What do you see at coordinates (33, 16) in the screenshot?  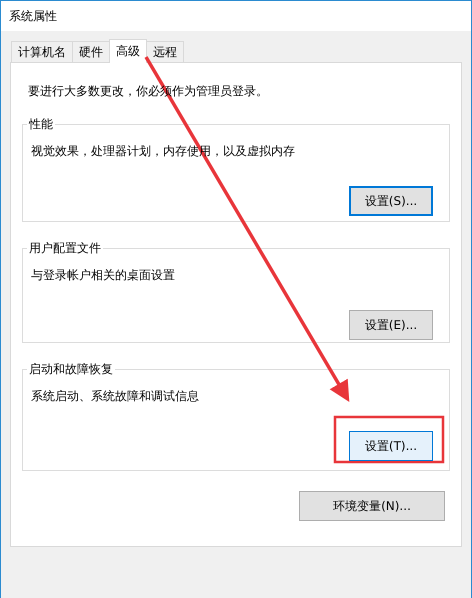 I see `window-title: 系统属性` at bounding box center [33, 16].